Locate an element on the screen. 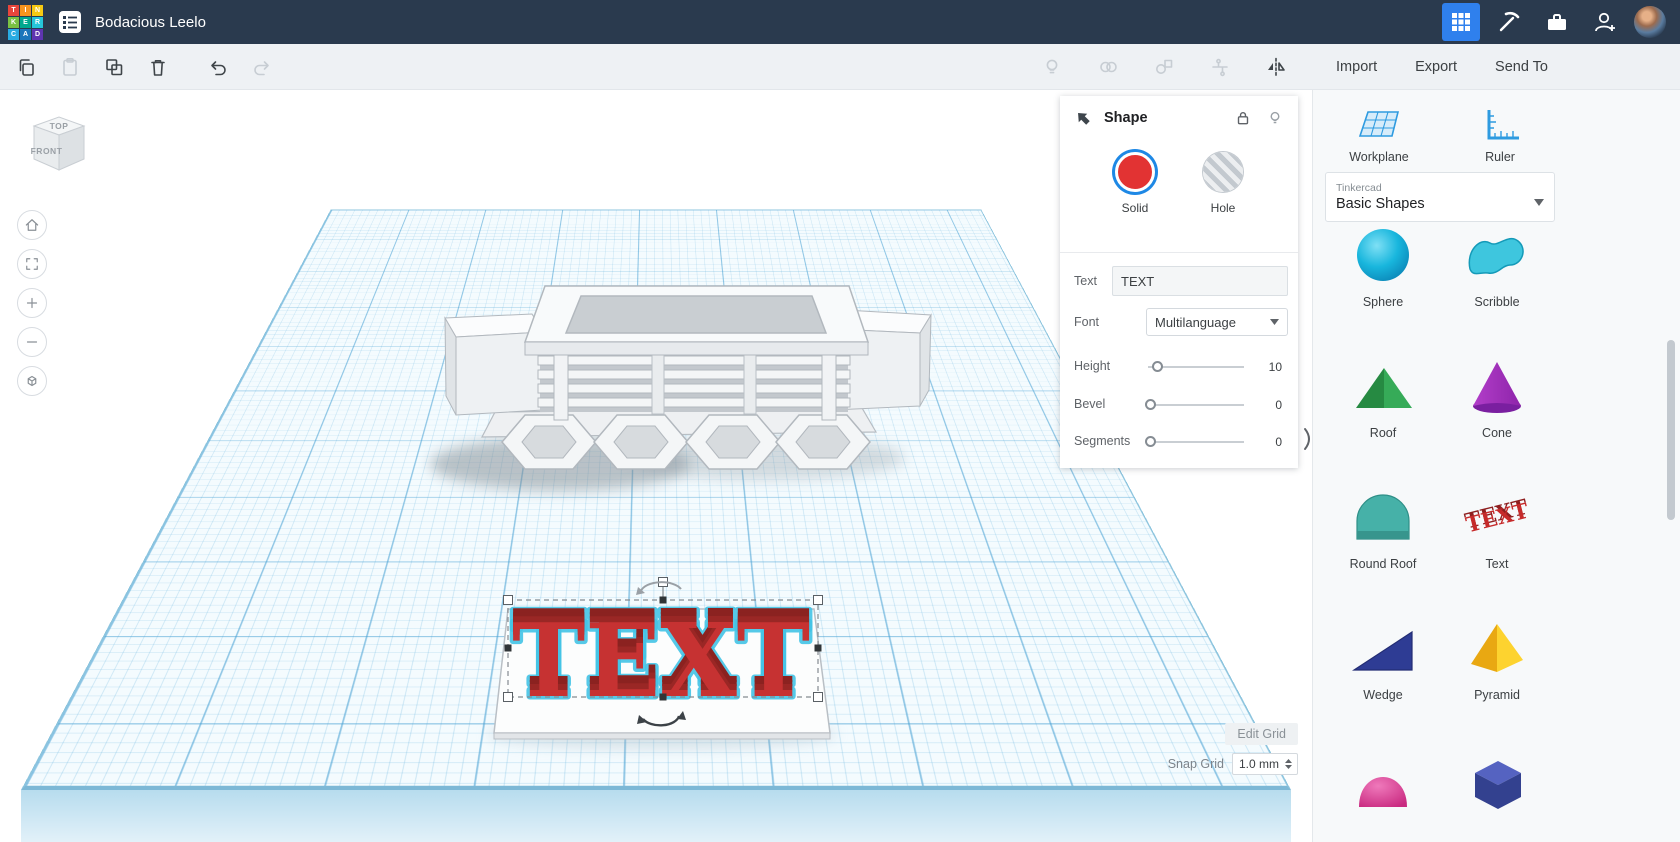  hex-prism-icon is located at coordinates (1498, 785).